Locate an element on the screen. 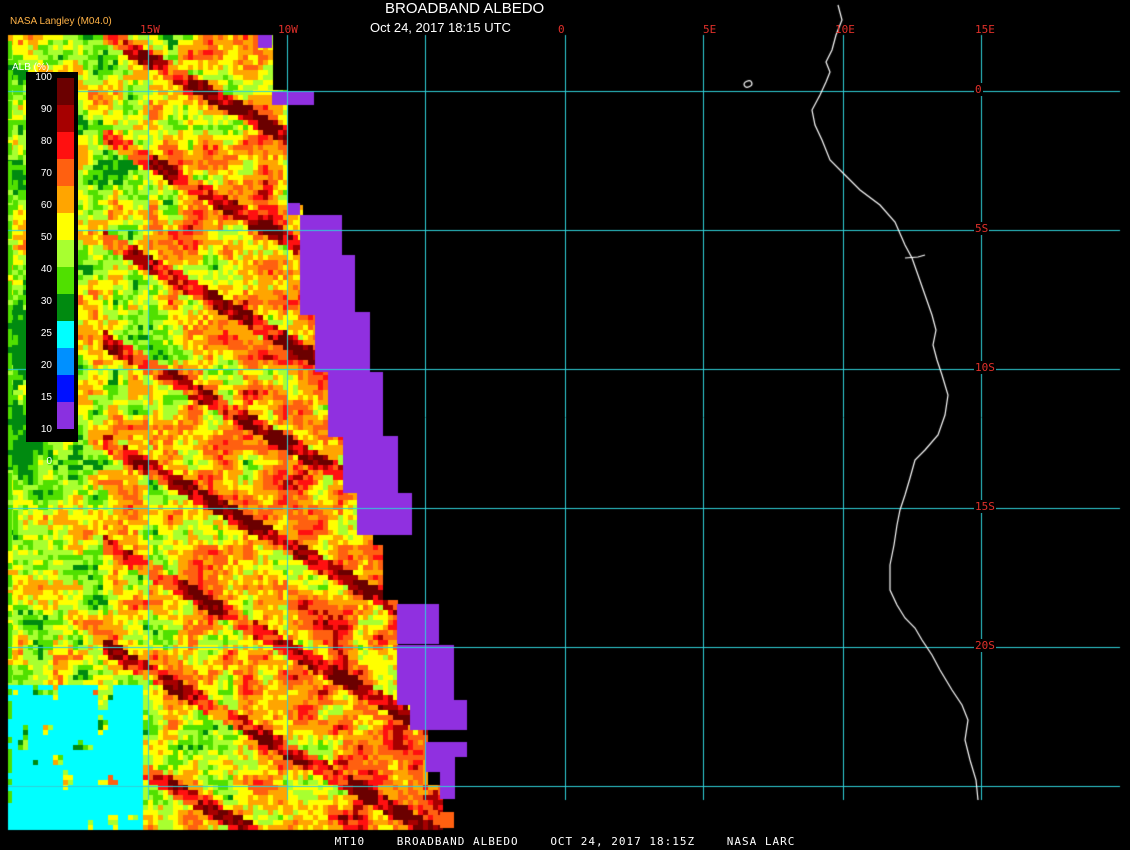  legend-tick: 30 is located at coordinates (46, 301).